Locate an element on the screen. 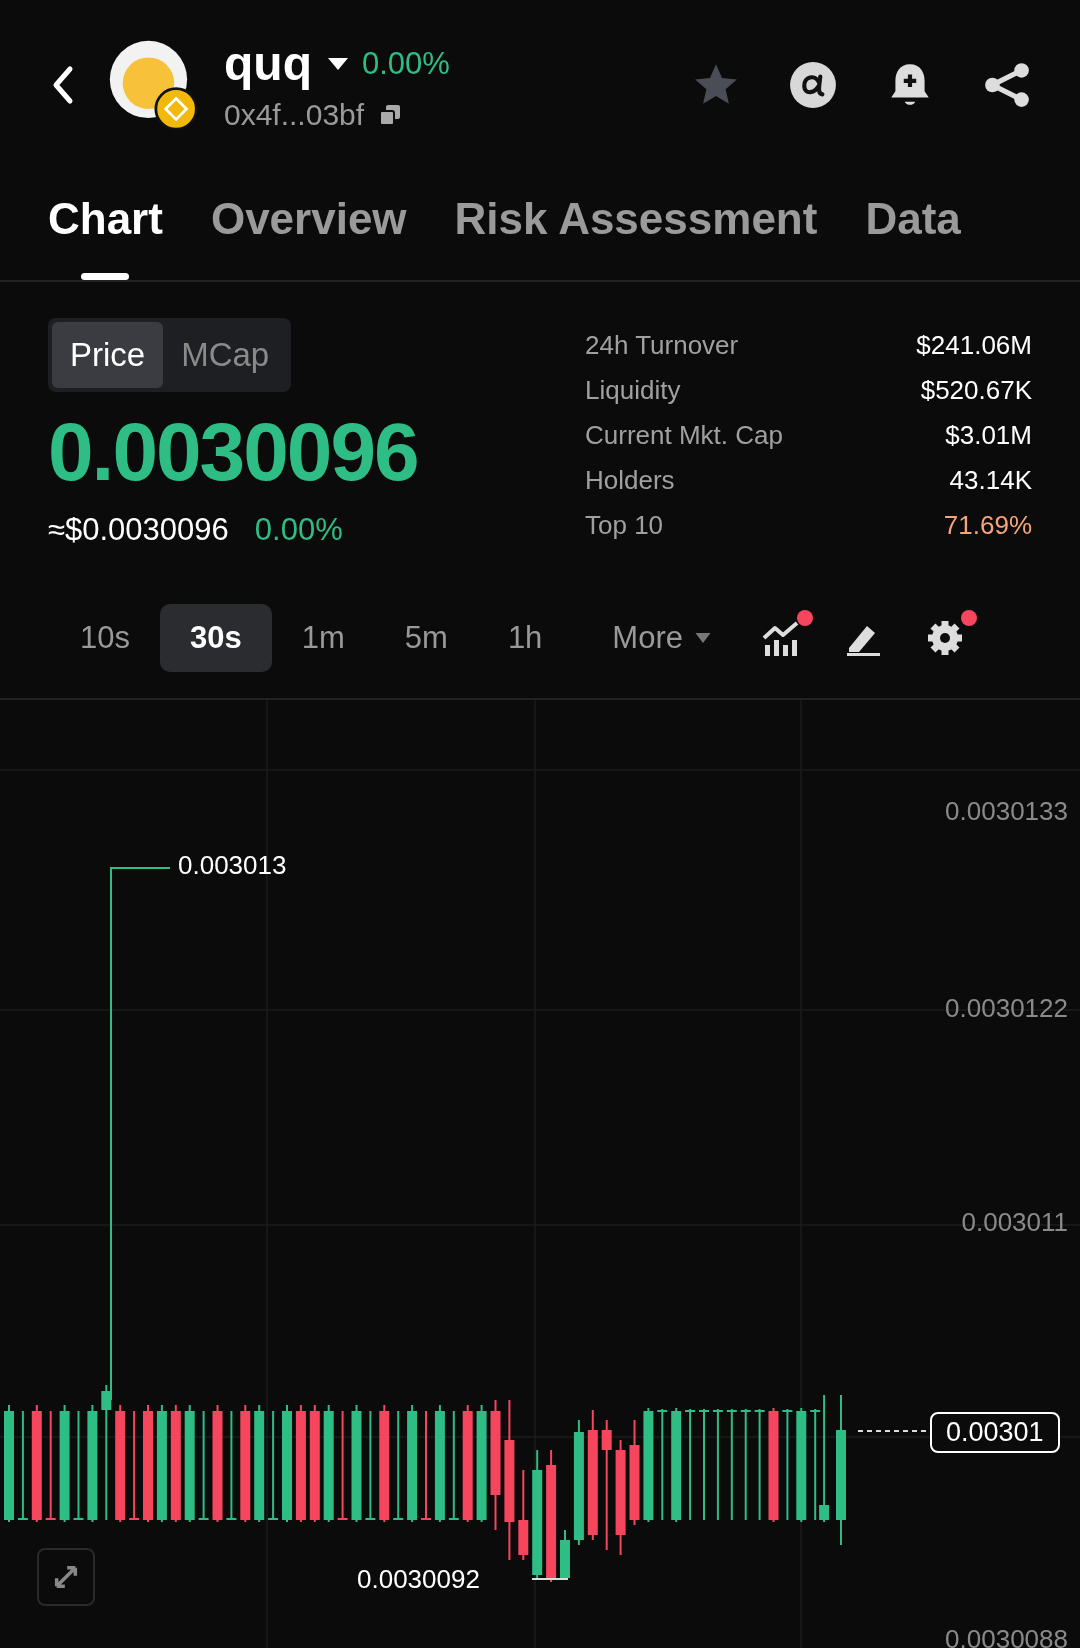 The height and width of the screenshot is (1648, 1080). more-button: More is located at coordinates (650, 638).